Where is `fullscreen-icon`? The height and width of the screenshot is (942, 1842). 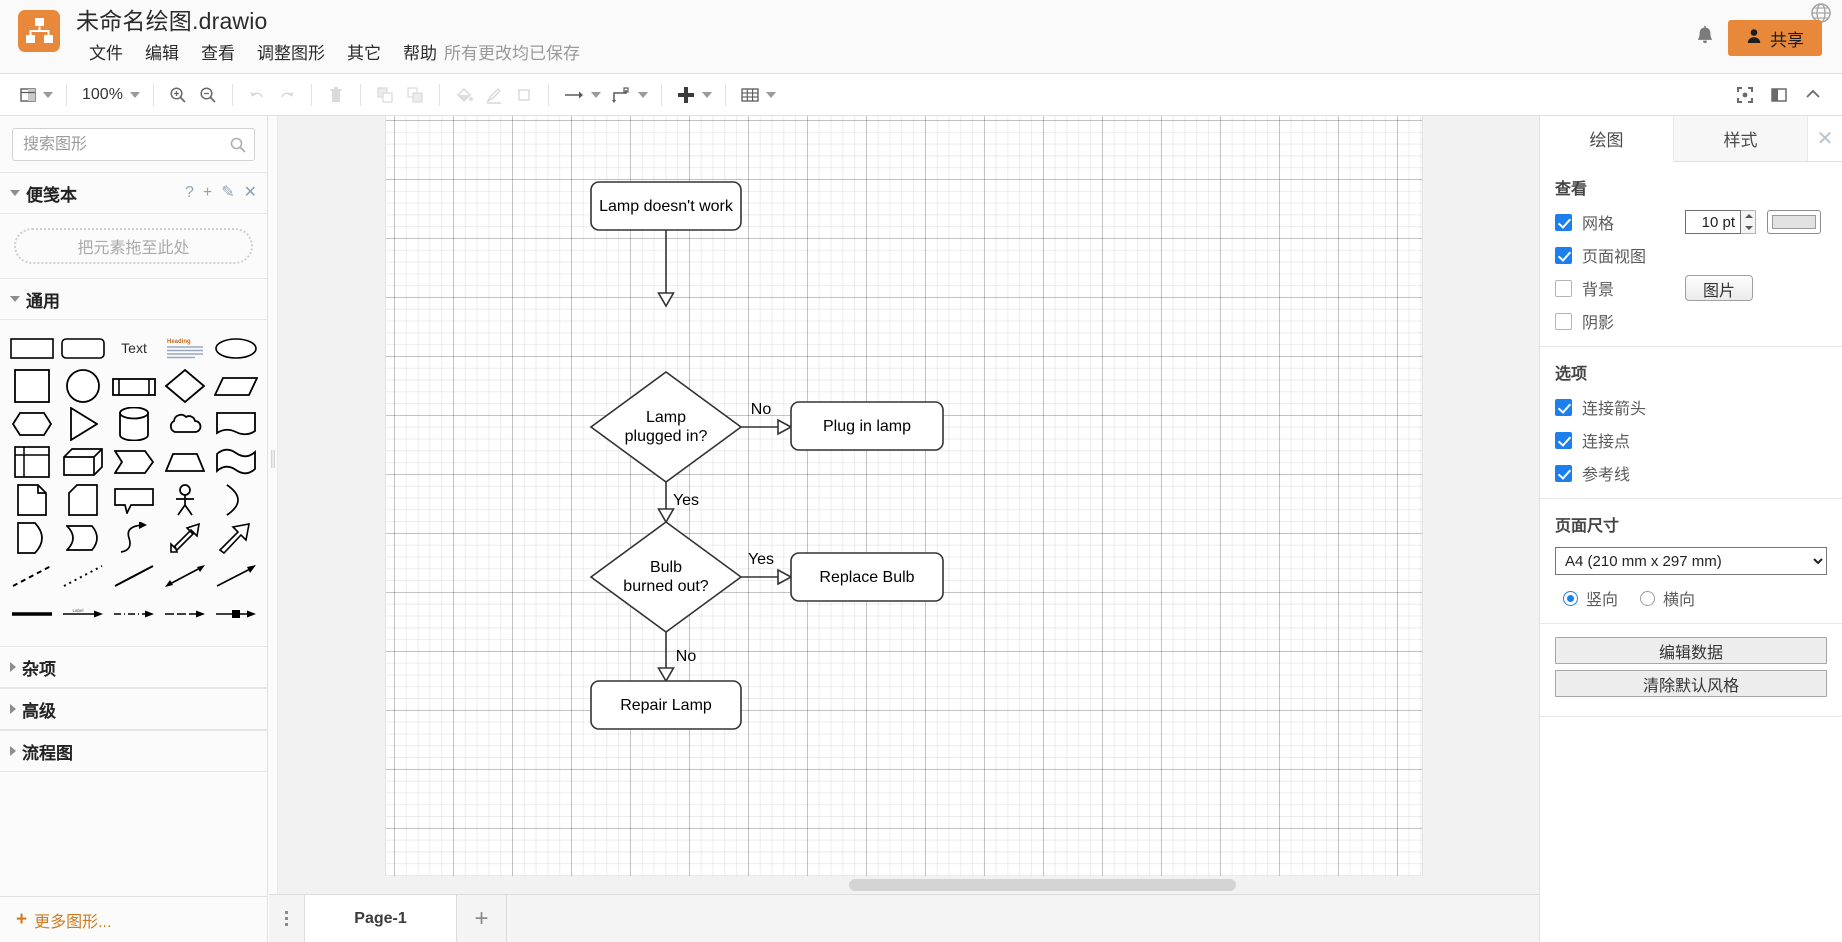
fullscreen-icon is located at coordinates (1745, 95).